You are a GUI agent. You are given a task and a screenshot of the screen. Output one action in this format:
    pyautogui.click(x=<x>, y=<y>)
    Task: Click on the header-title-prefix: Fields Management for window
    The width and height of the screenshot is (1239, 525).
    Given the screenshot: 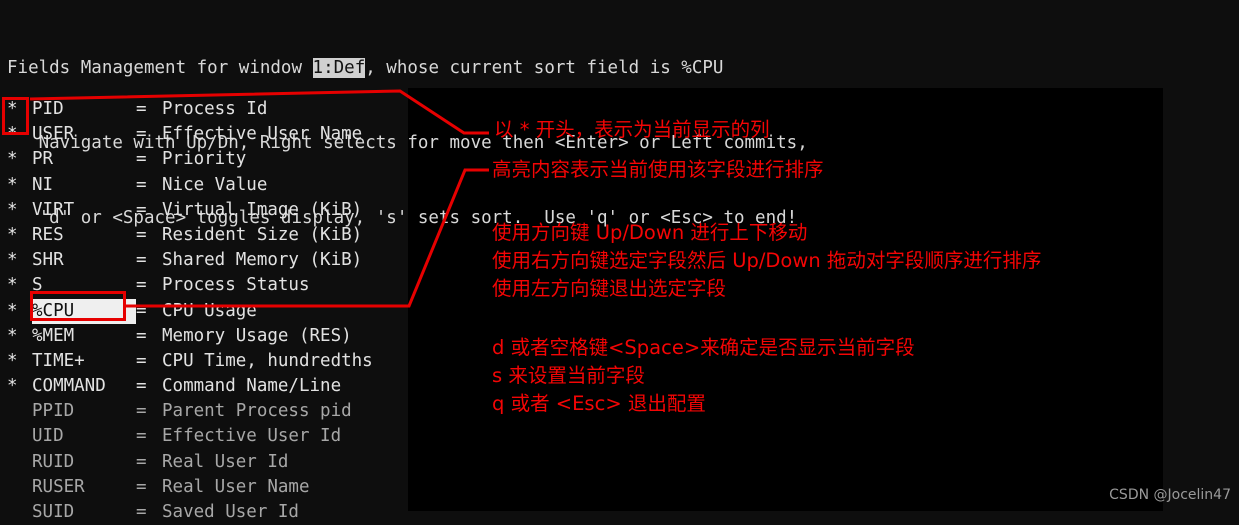 What is the action you would take?
    pyautogui.click(x=160, y=68)
    